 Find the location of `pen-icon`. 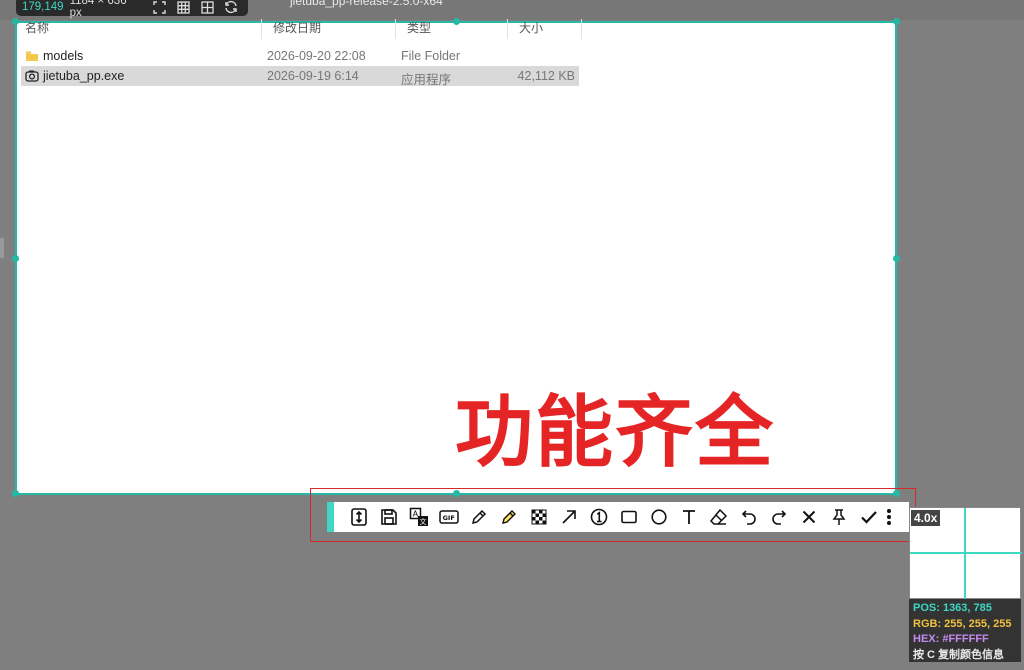

pen-icon is located at coordinates (479, 517).